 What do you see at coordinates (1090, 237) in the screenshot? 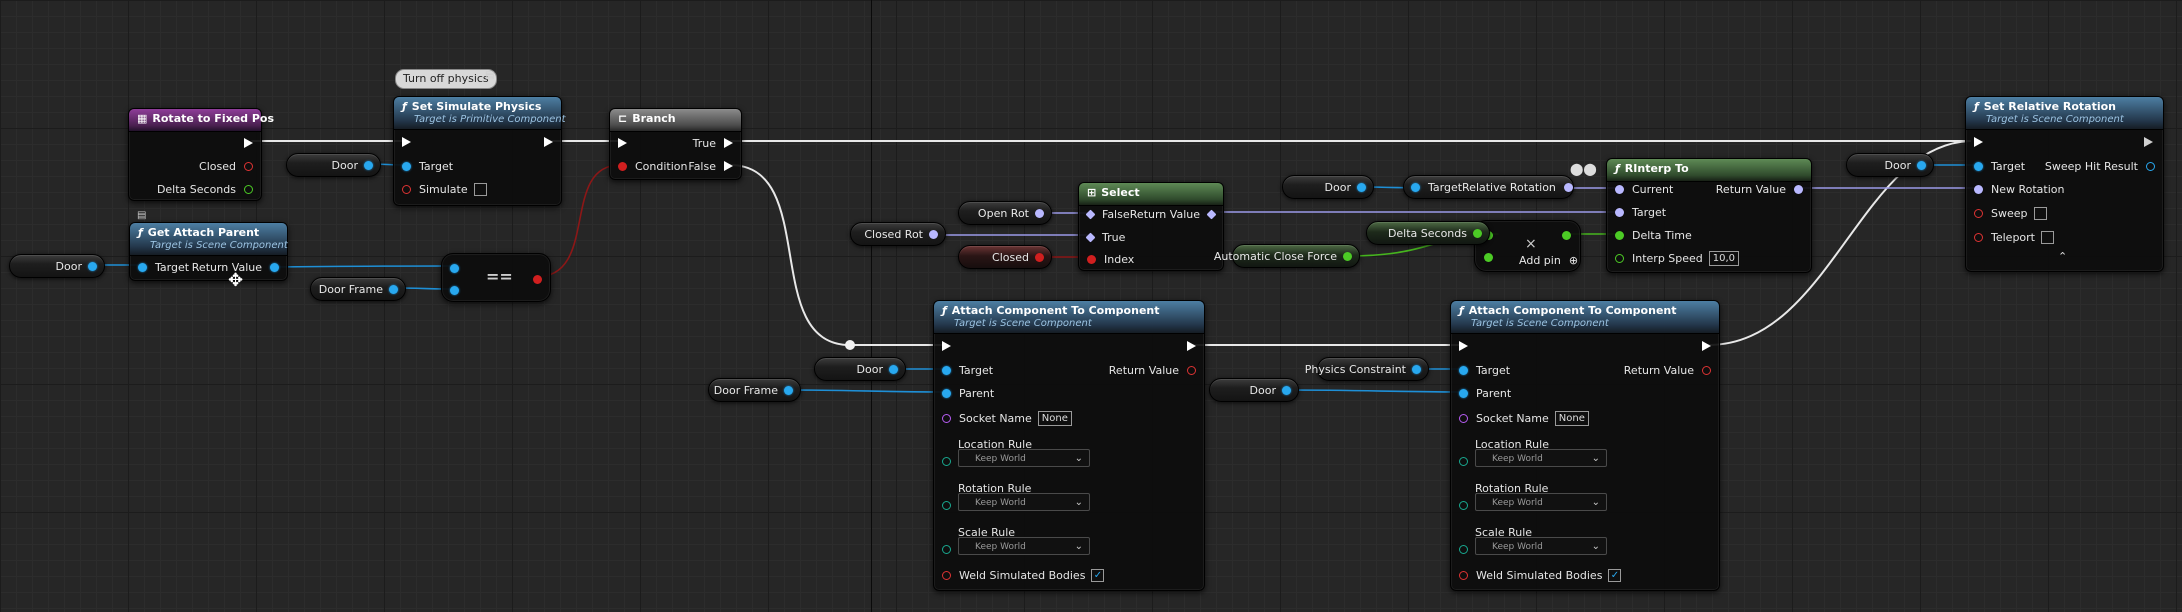
I see `true-pin` at bounding box center [1090, 237].